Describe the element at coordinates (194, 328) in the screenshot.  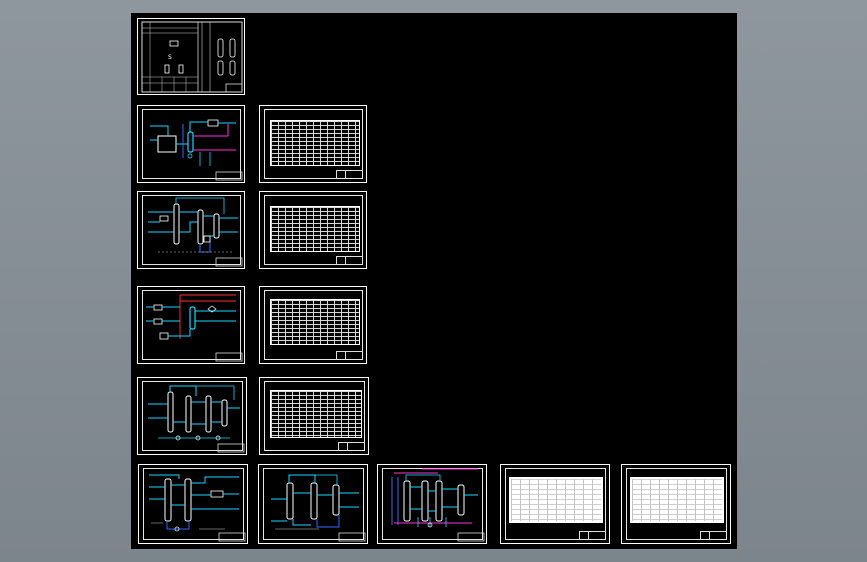
I see `pfd-sheet-3-drawing` at that location.